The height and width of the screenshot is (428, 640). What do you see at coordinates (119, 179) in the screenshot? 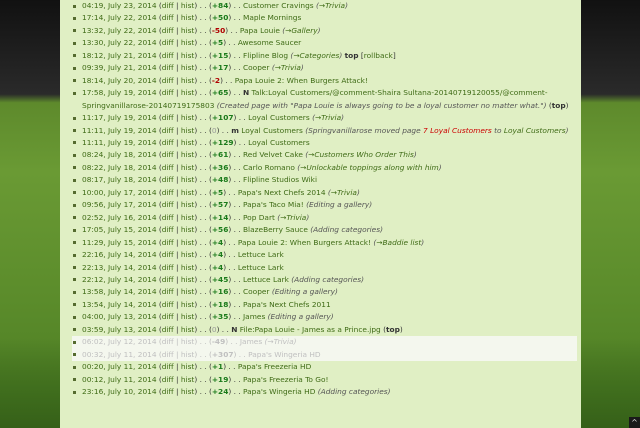
I see `timestamp-link: 08:17, July 18, 2014` at bounding box center [119, 179].